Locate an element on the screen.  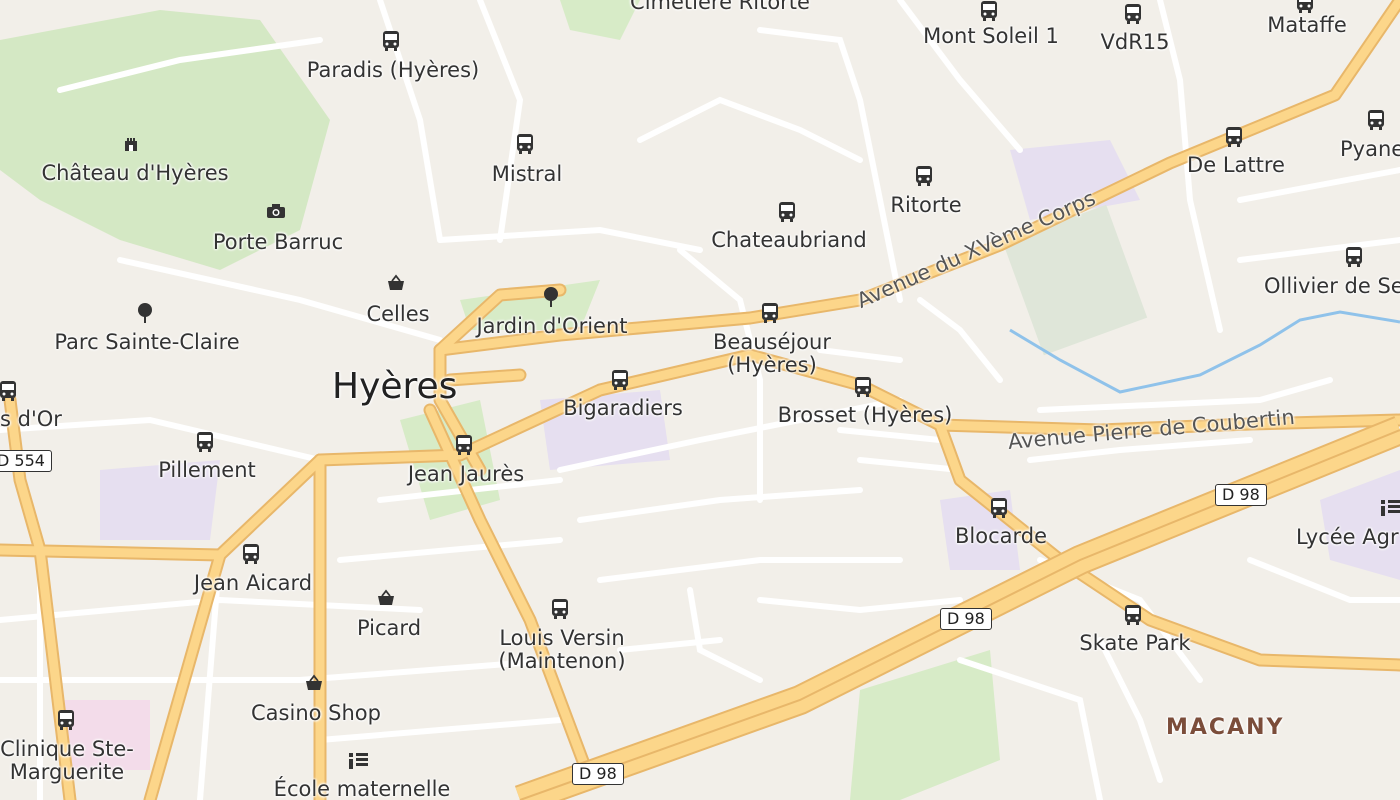
route-shield-d554: D 554 is located at coordinates (26, 461).